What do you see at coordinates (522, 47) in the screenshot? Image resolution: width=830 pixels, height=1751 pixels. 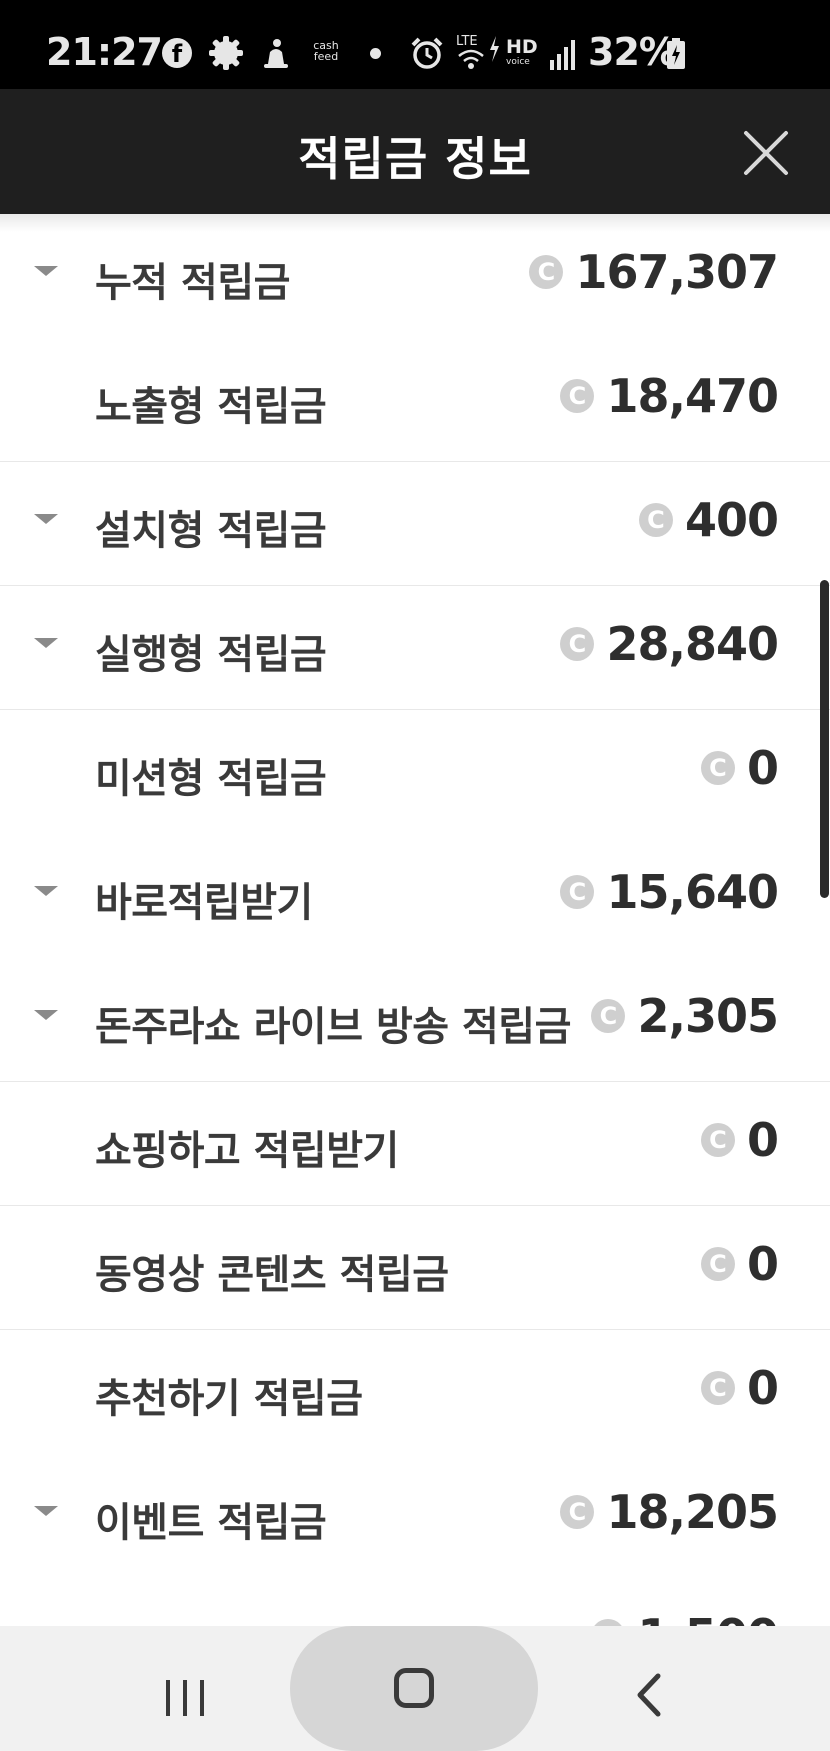 I see `hd-label: HD` at bounding box center [522, 47].